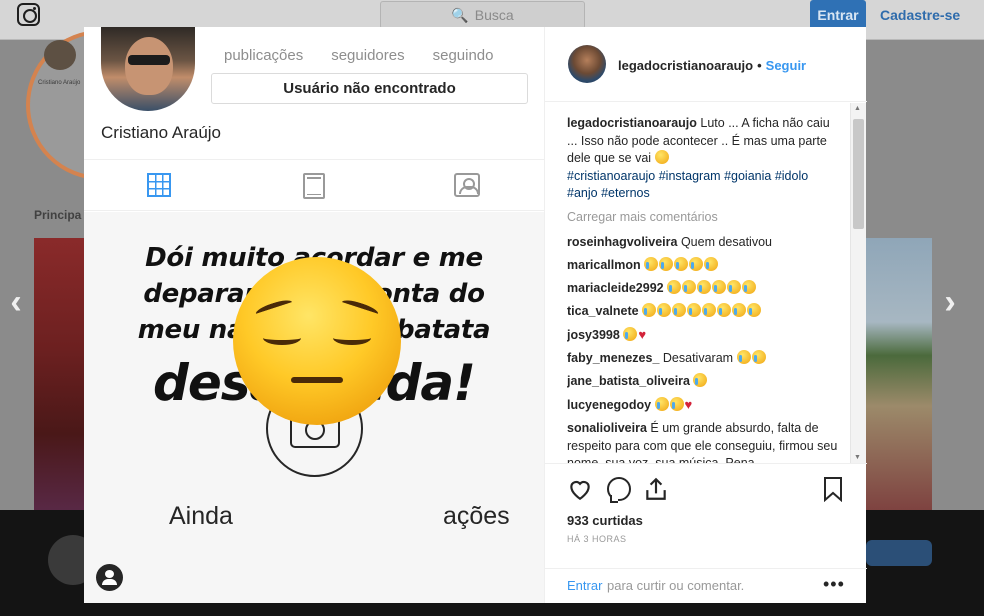 This screenshot has height=616, width=984. What do you see at coordinates (676, 585) in the screenshot?
I see `login-prompt-text: para curtir ou comentar.` at bounding box center [676, 585].